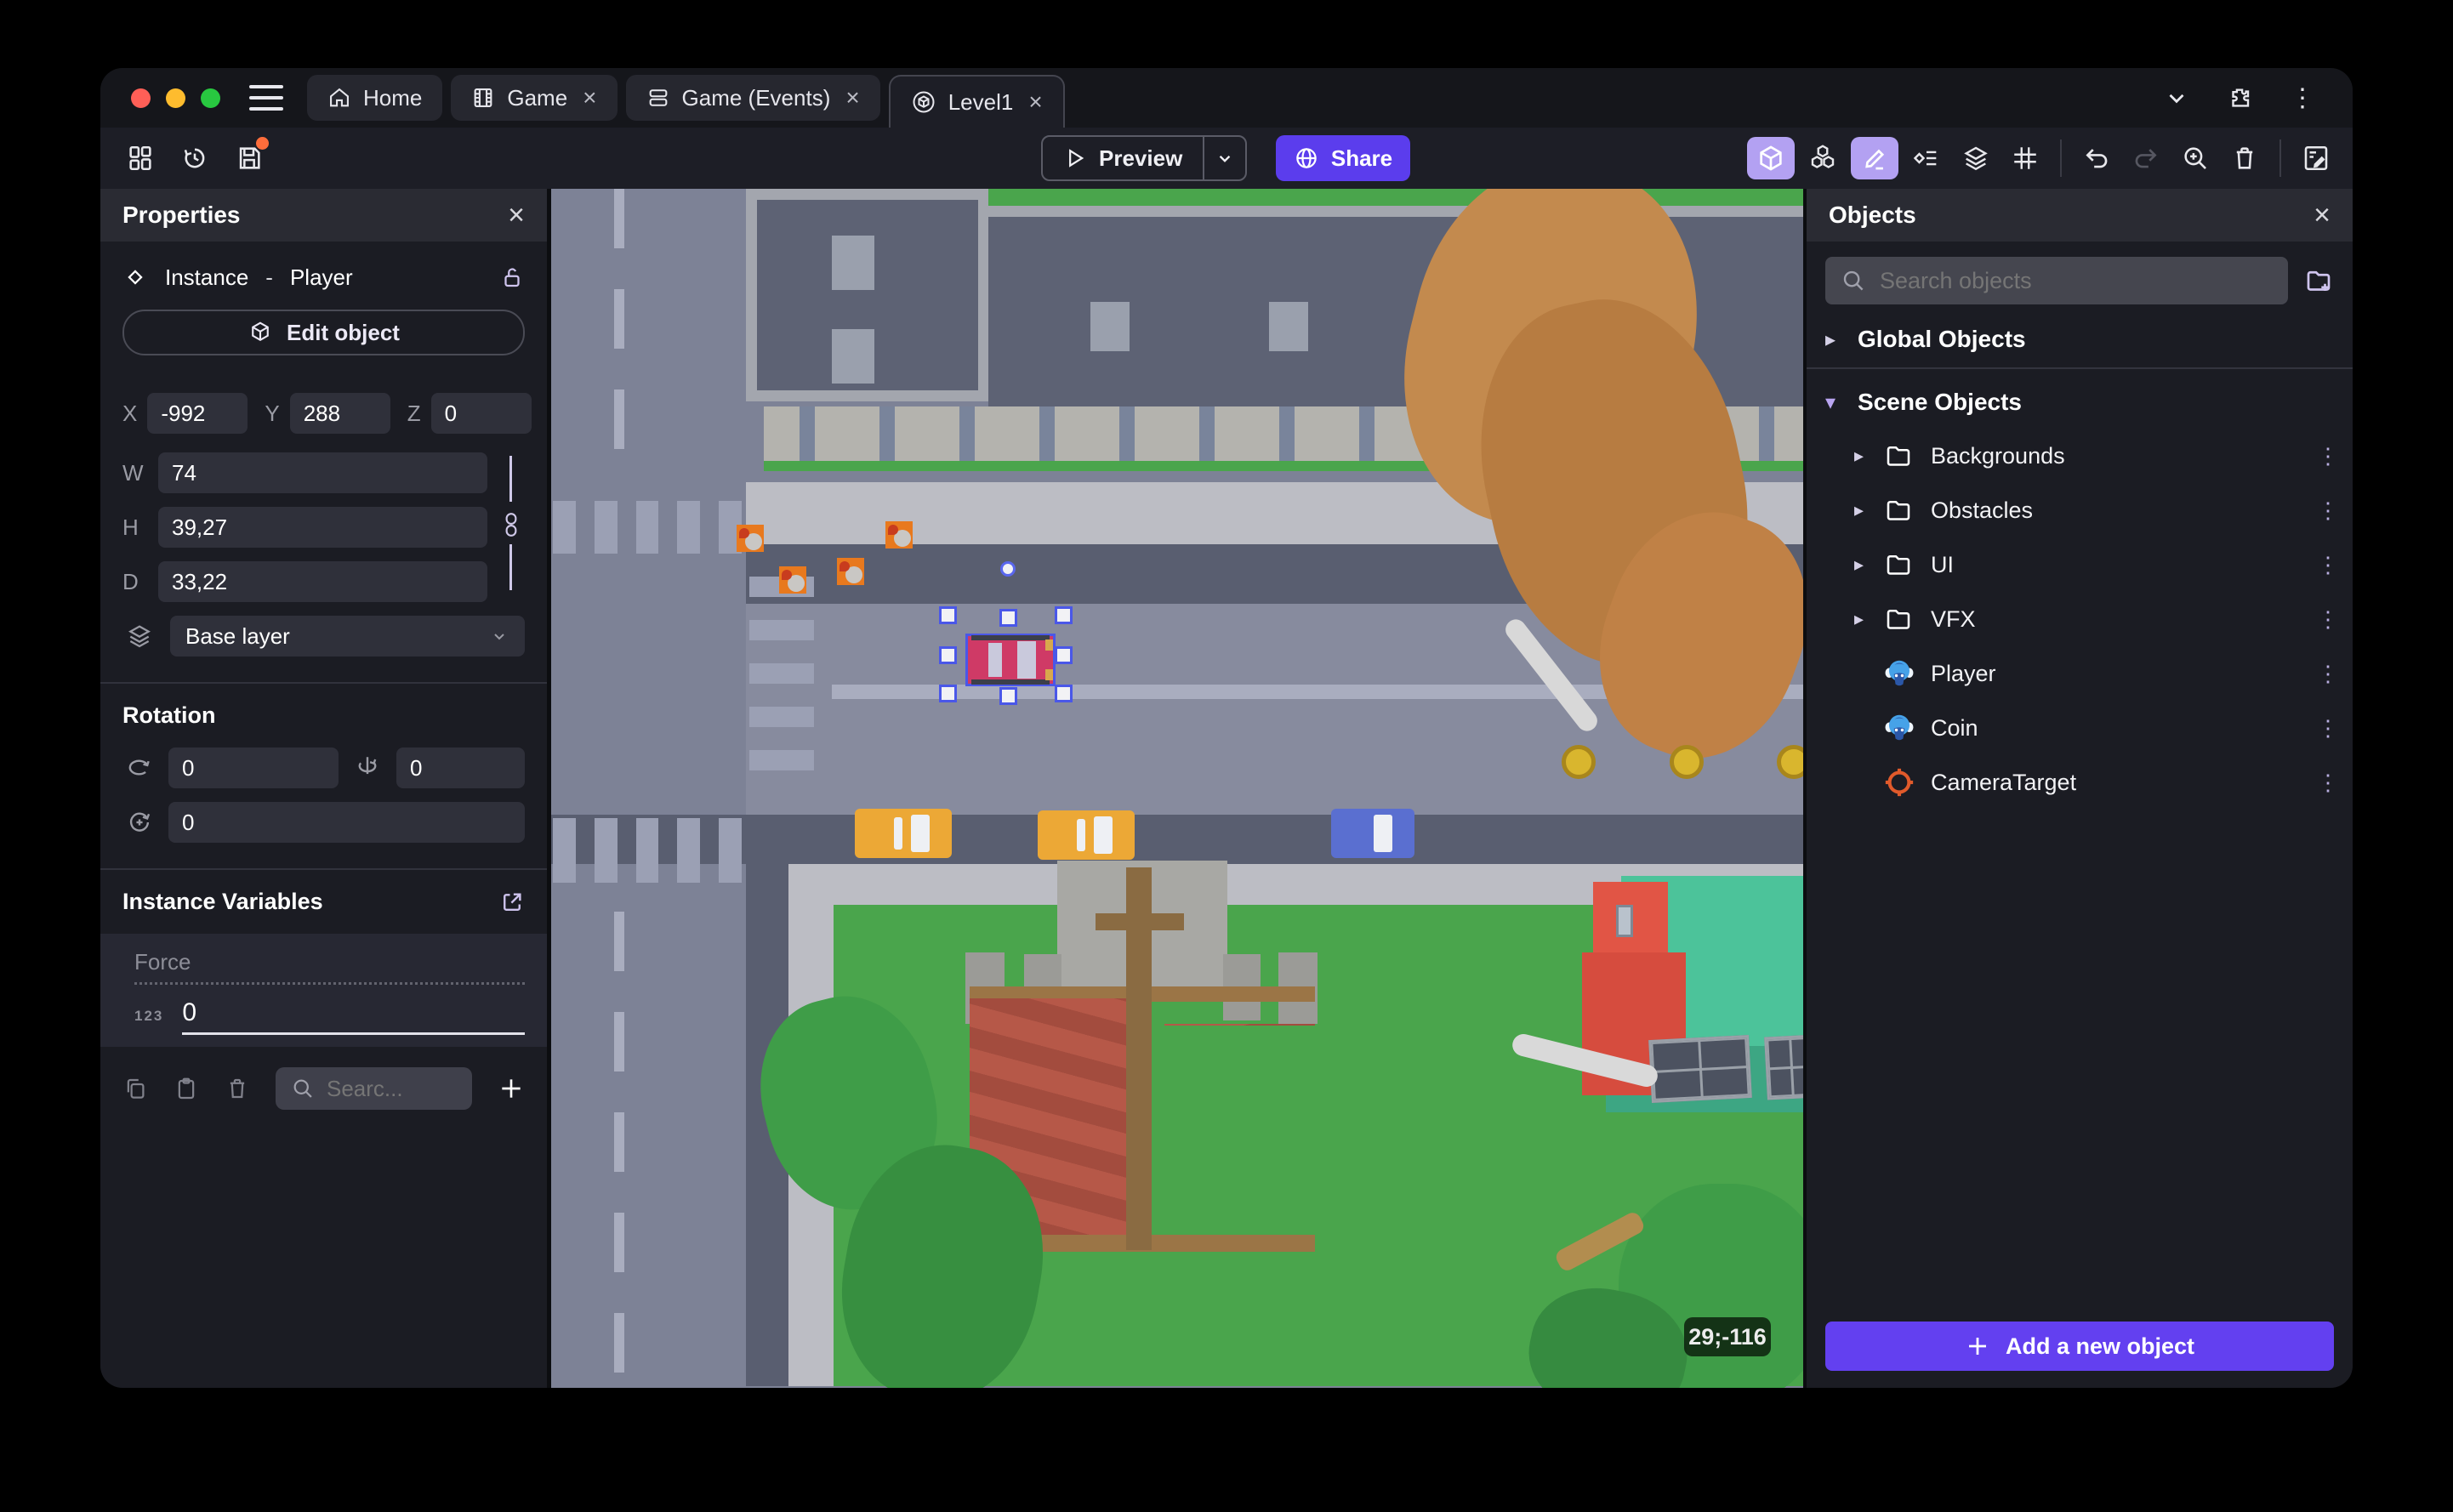 The image size is (2453, 1512). Describe the element at coordinates (2080, 728) in the screenshot. I see `tree-item-coin: Coin ⋮` at that location.